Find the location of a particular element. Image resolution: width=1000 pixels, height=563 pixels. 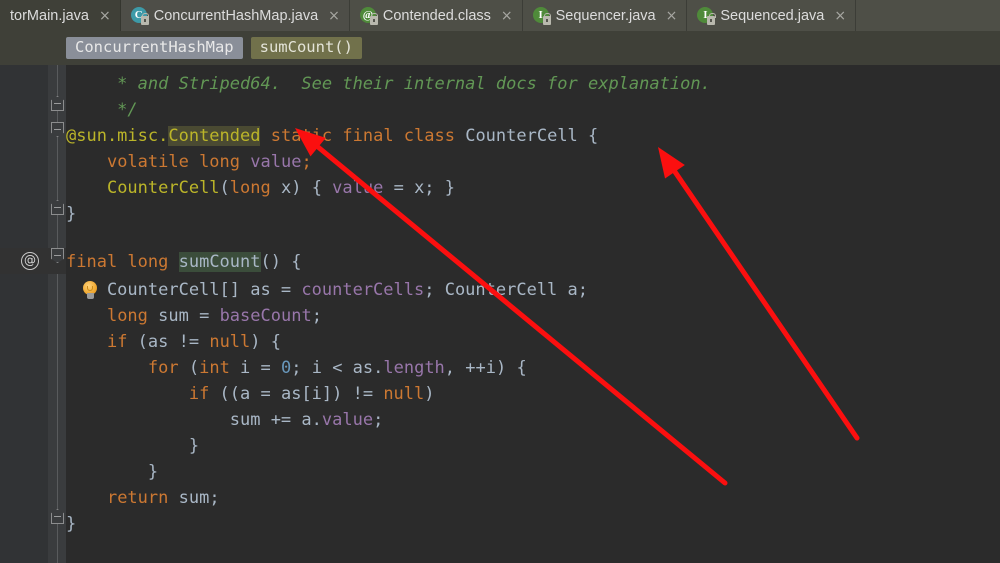

java-interface-icon: I is located at coordinates (542, 16).